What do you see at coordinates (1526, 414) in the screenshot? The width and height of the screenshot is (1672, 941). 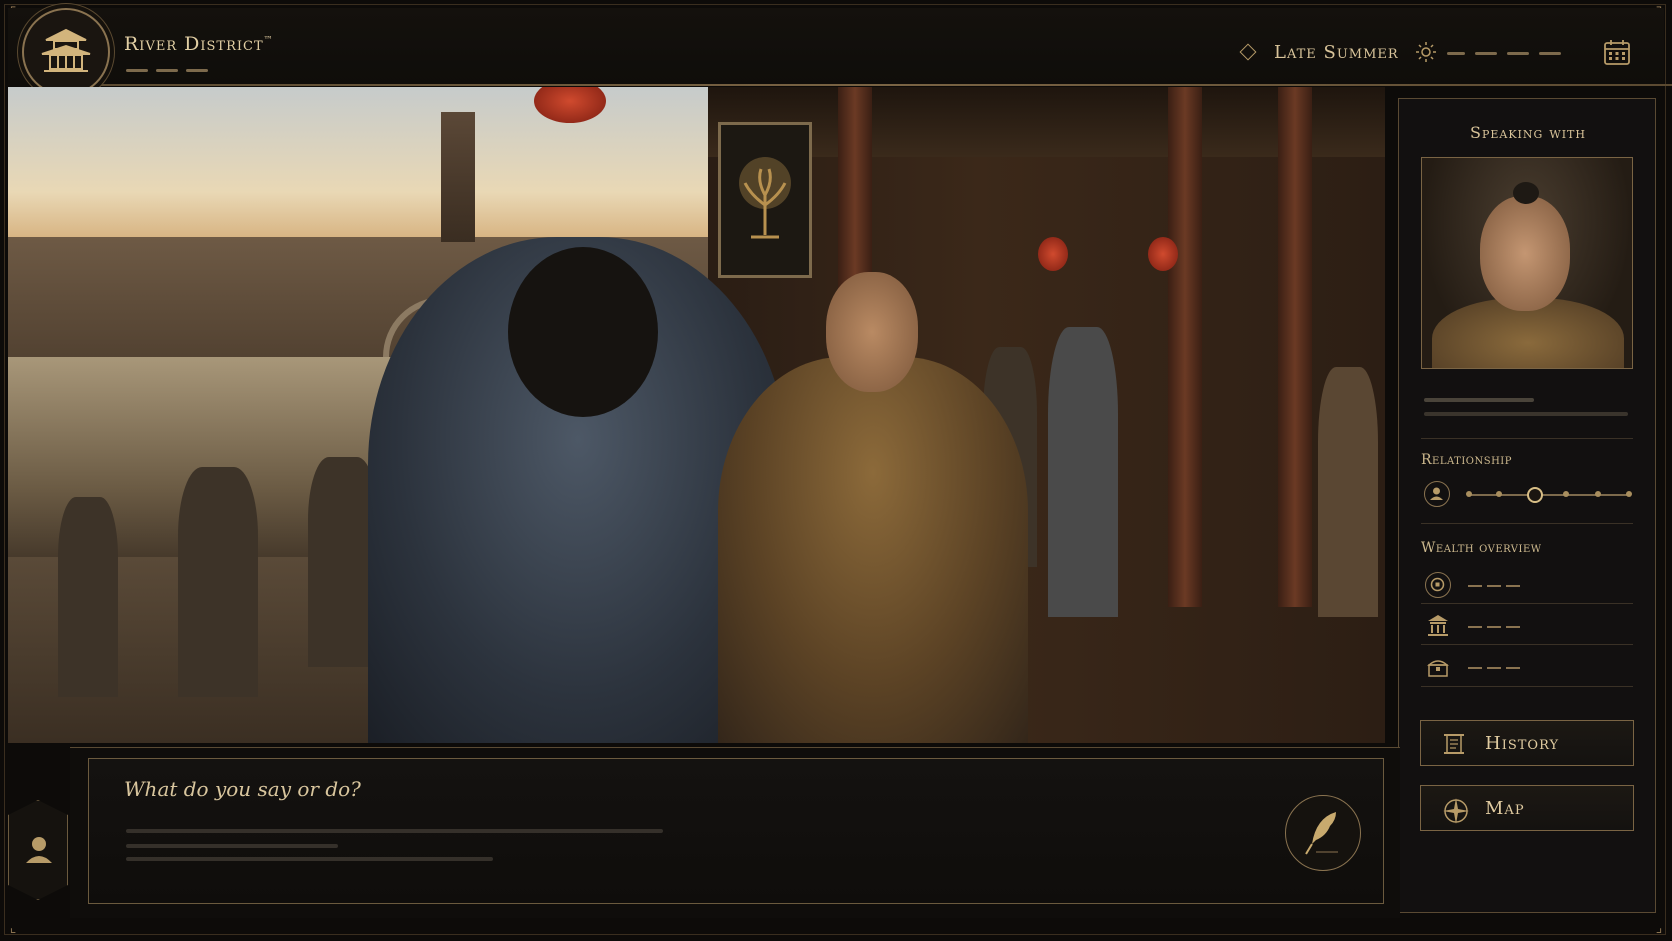 I see `npc-title-placeholder` at bounding box center [1526, 414].